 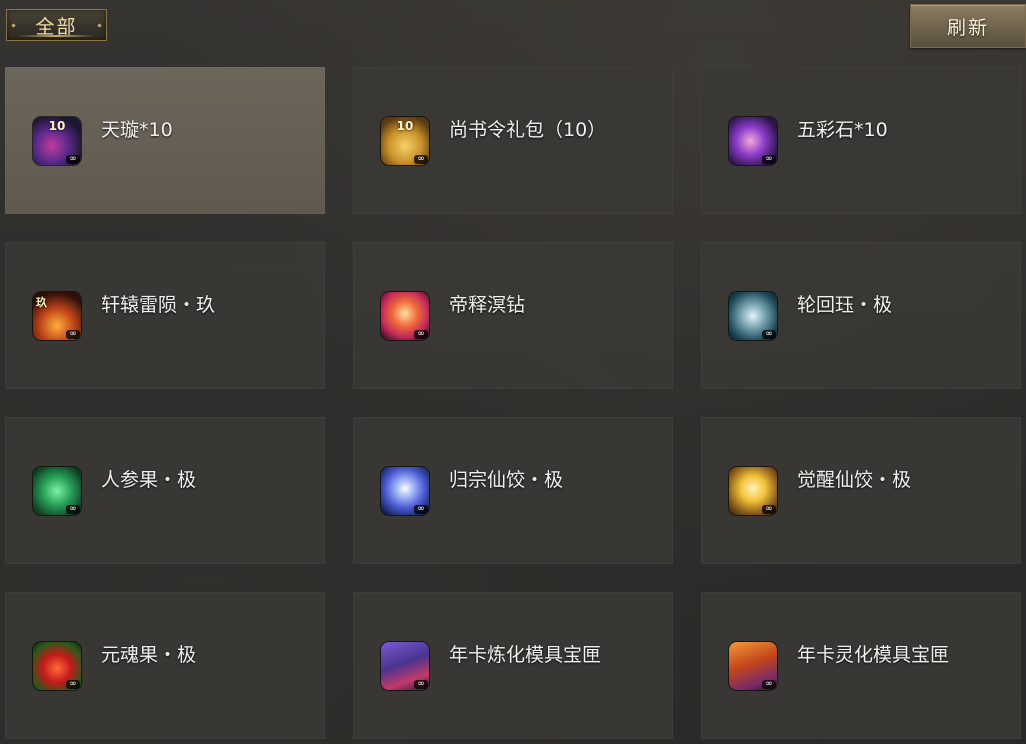 I want to click on soul-fruit-icon: ∞, so click(x=57, y=666).